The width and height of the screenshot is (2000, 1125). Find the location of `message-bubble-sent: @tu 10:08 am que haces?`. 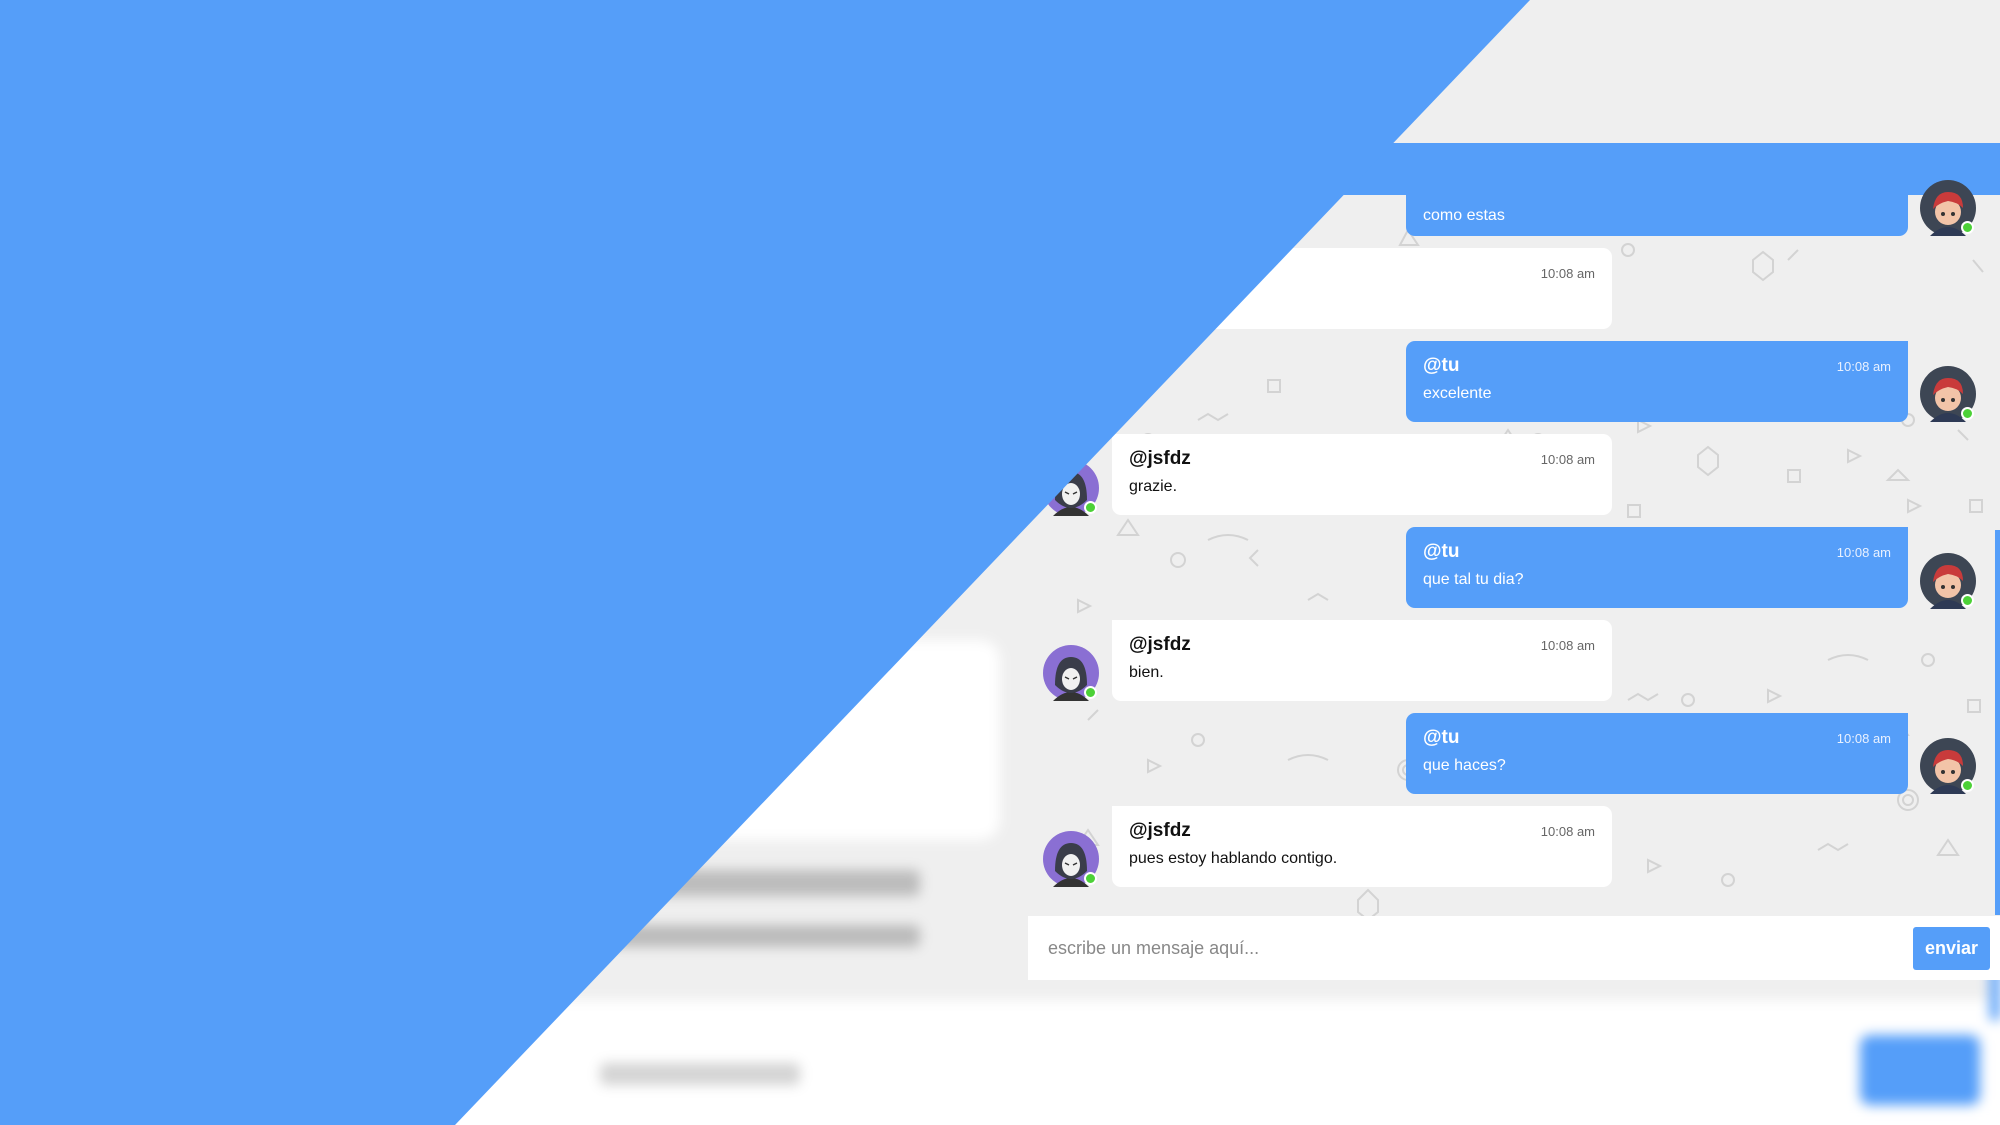

message-bubble-sent: @tu 10:08 am que haces? is located at coordinates (1657, 753).